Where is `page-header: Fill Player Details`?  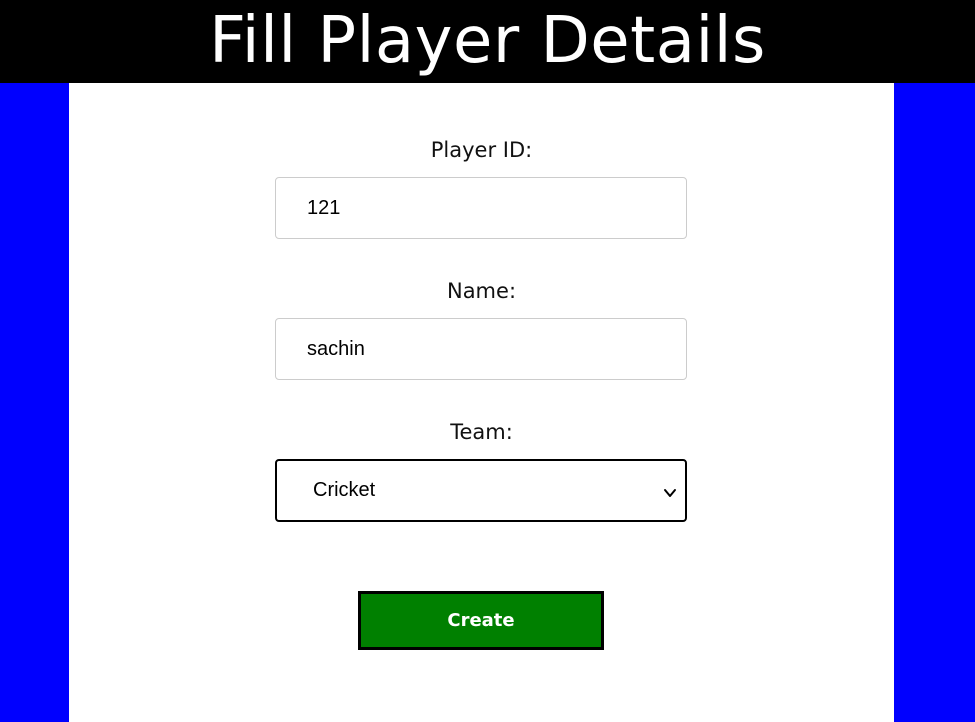
page-header: Fill Player Details is located at coordinates (487, 41).